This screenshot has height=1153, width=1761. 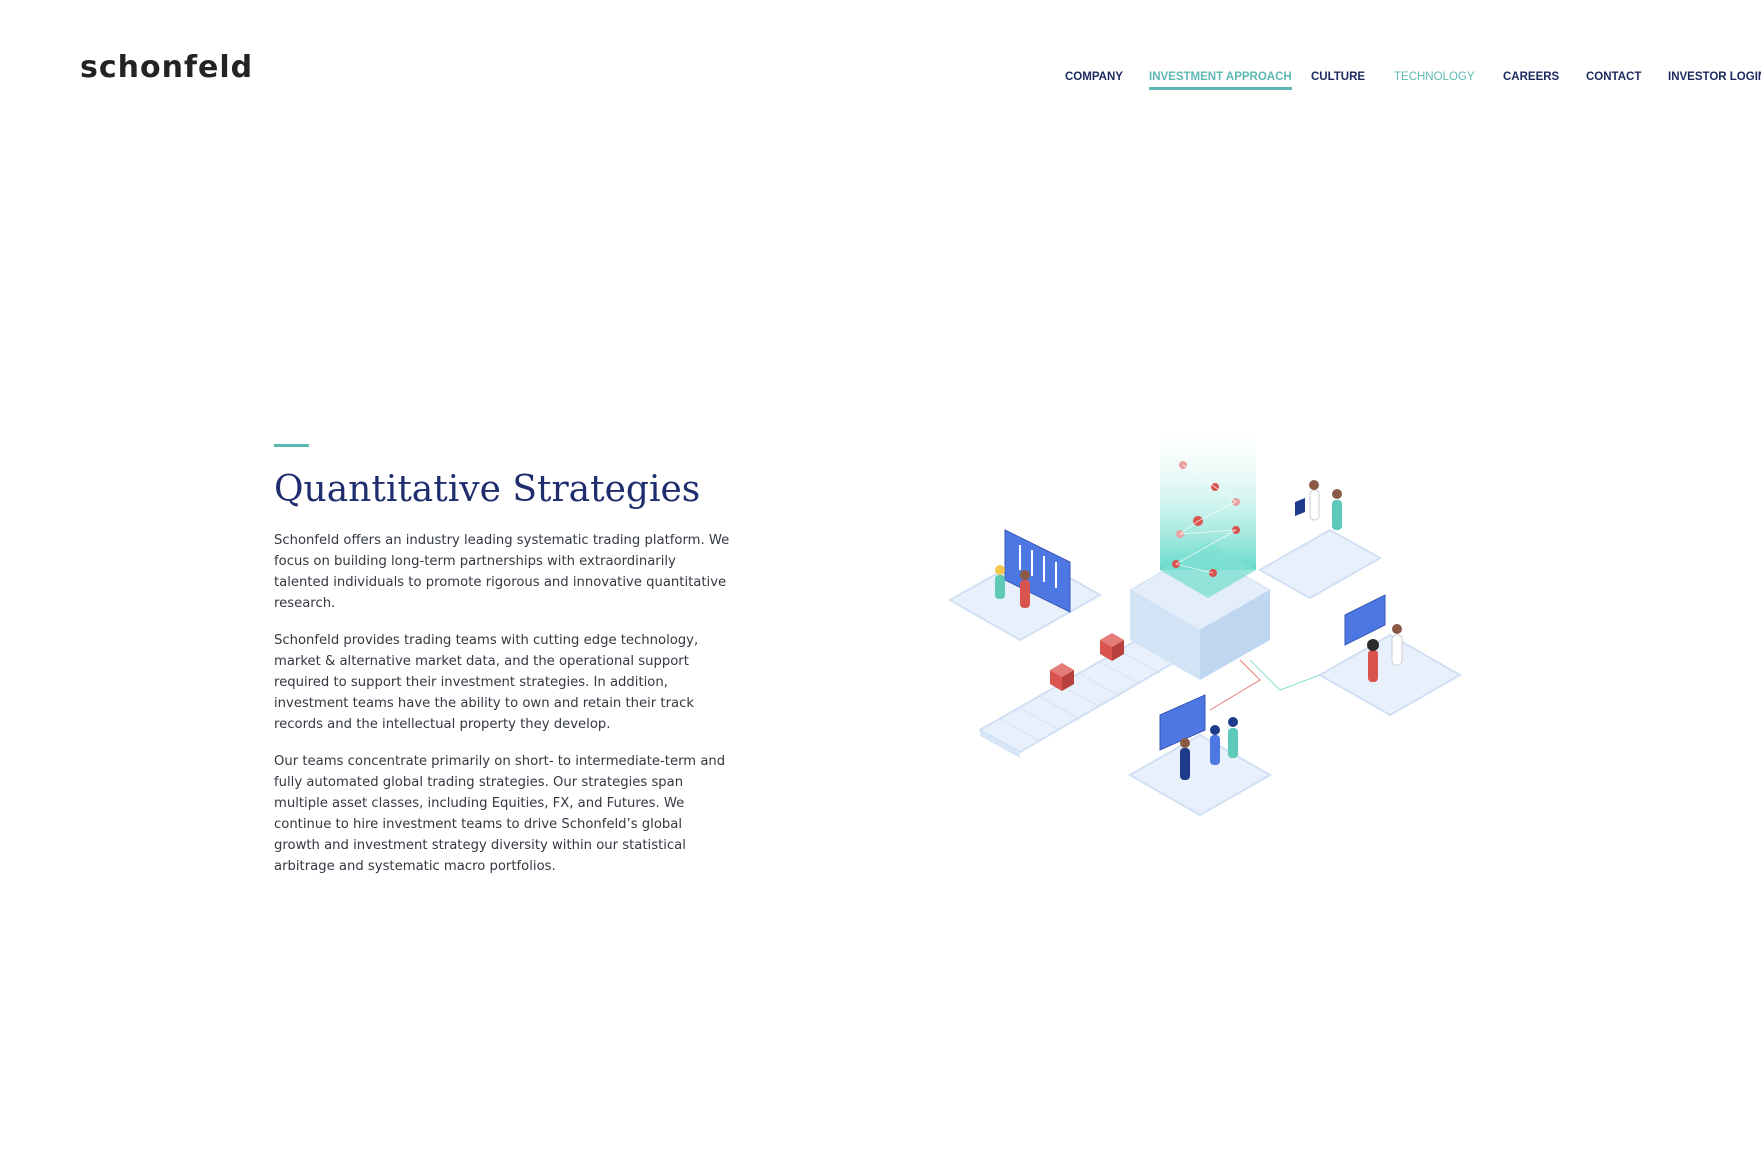 What do you see at coordinates (1531, 79) in the screenshot?
I see `nav-careers: CAREERS` at bounding box center [1531, 79].